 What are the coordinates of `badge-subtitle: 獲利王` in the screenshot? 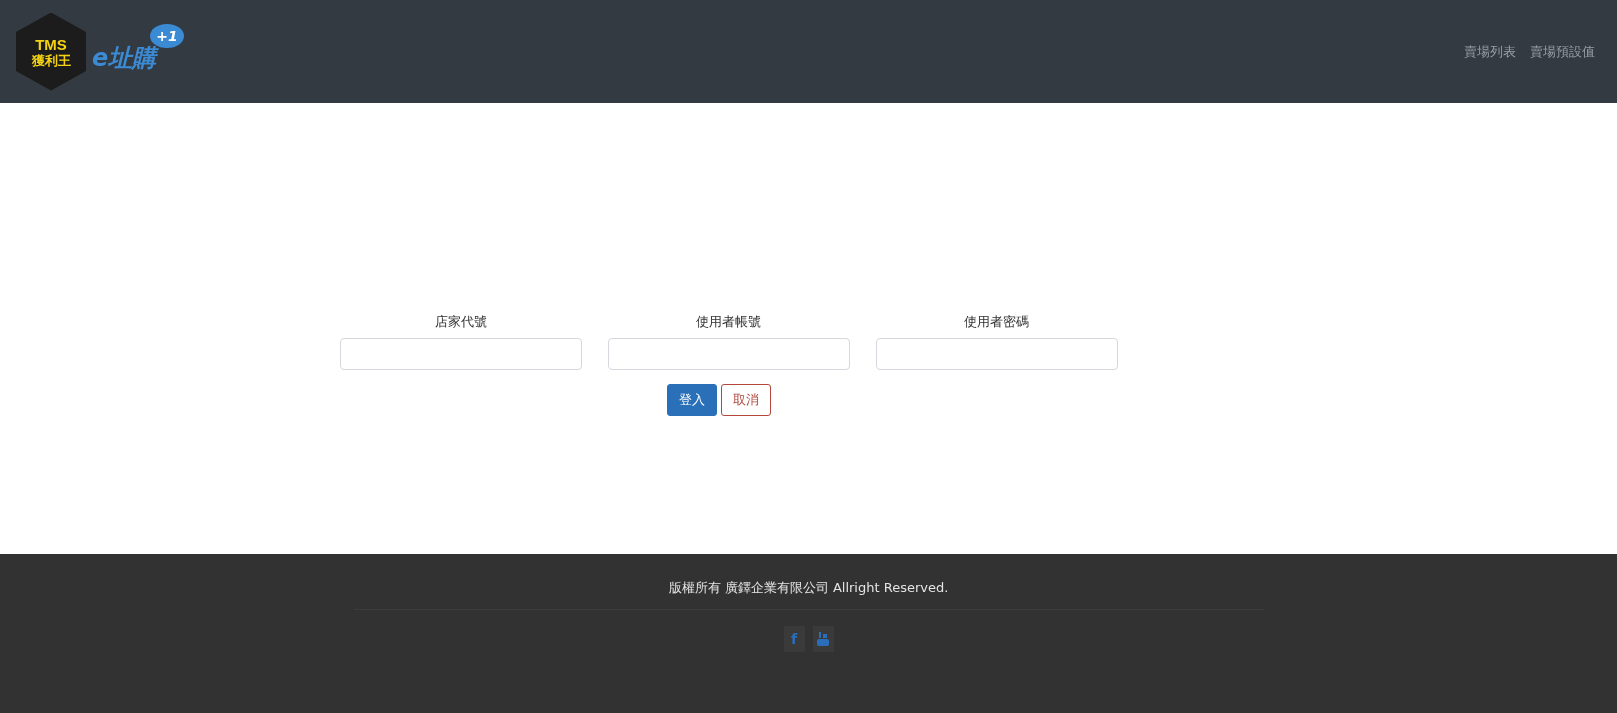 It's located at (51, 60).